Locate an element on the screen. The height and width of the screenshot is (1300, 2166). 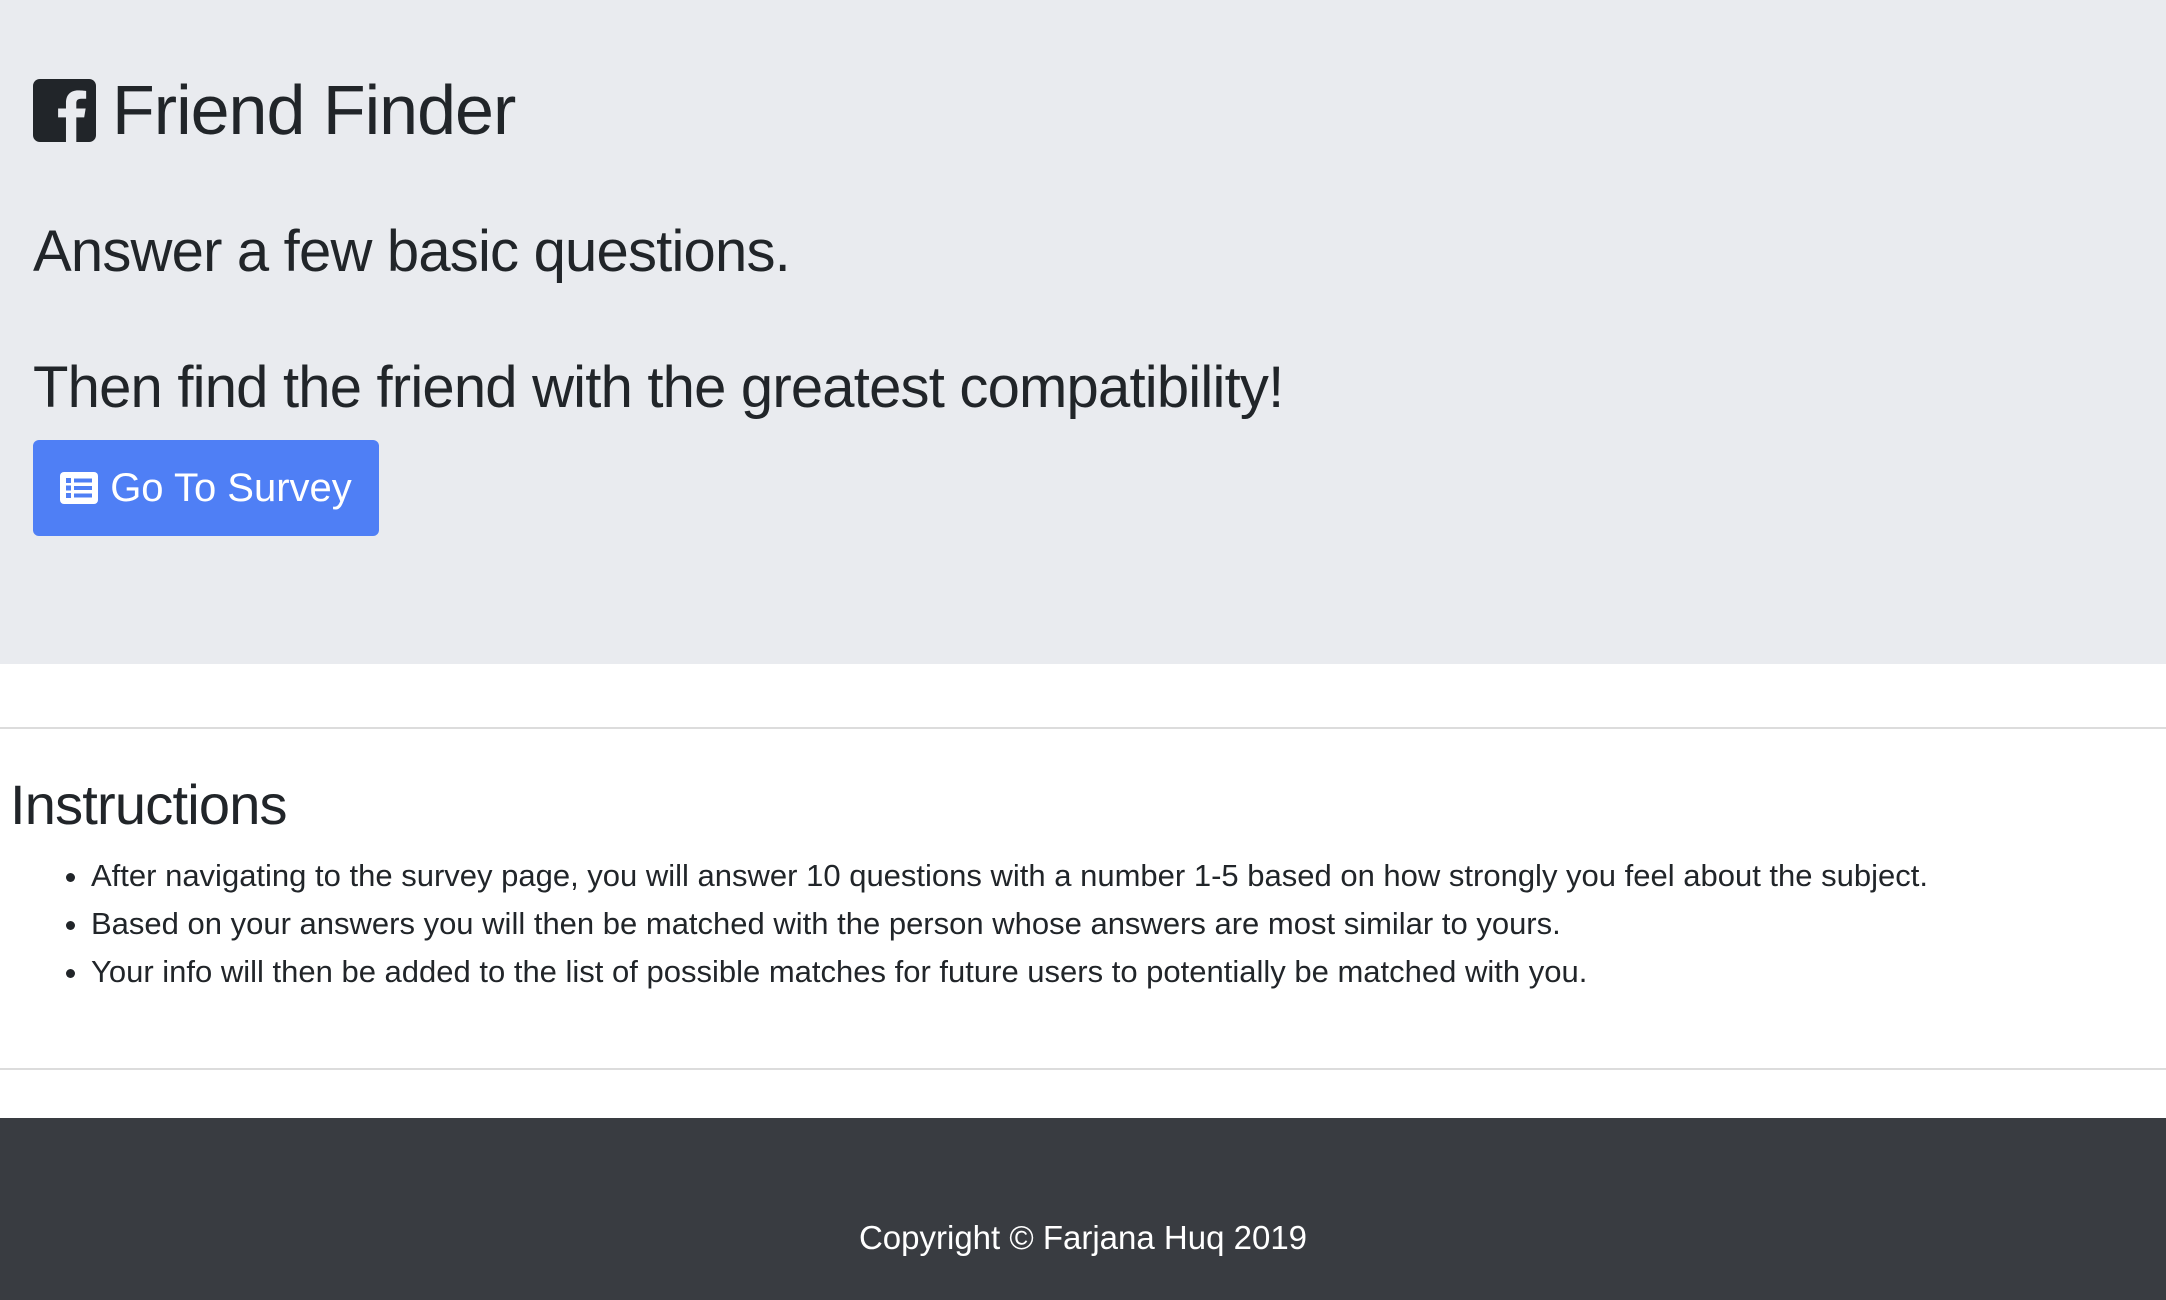
facebook-square-icon is located at coordinates (64, 110).